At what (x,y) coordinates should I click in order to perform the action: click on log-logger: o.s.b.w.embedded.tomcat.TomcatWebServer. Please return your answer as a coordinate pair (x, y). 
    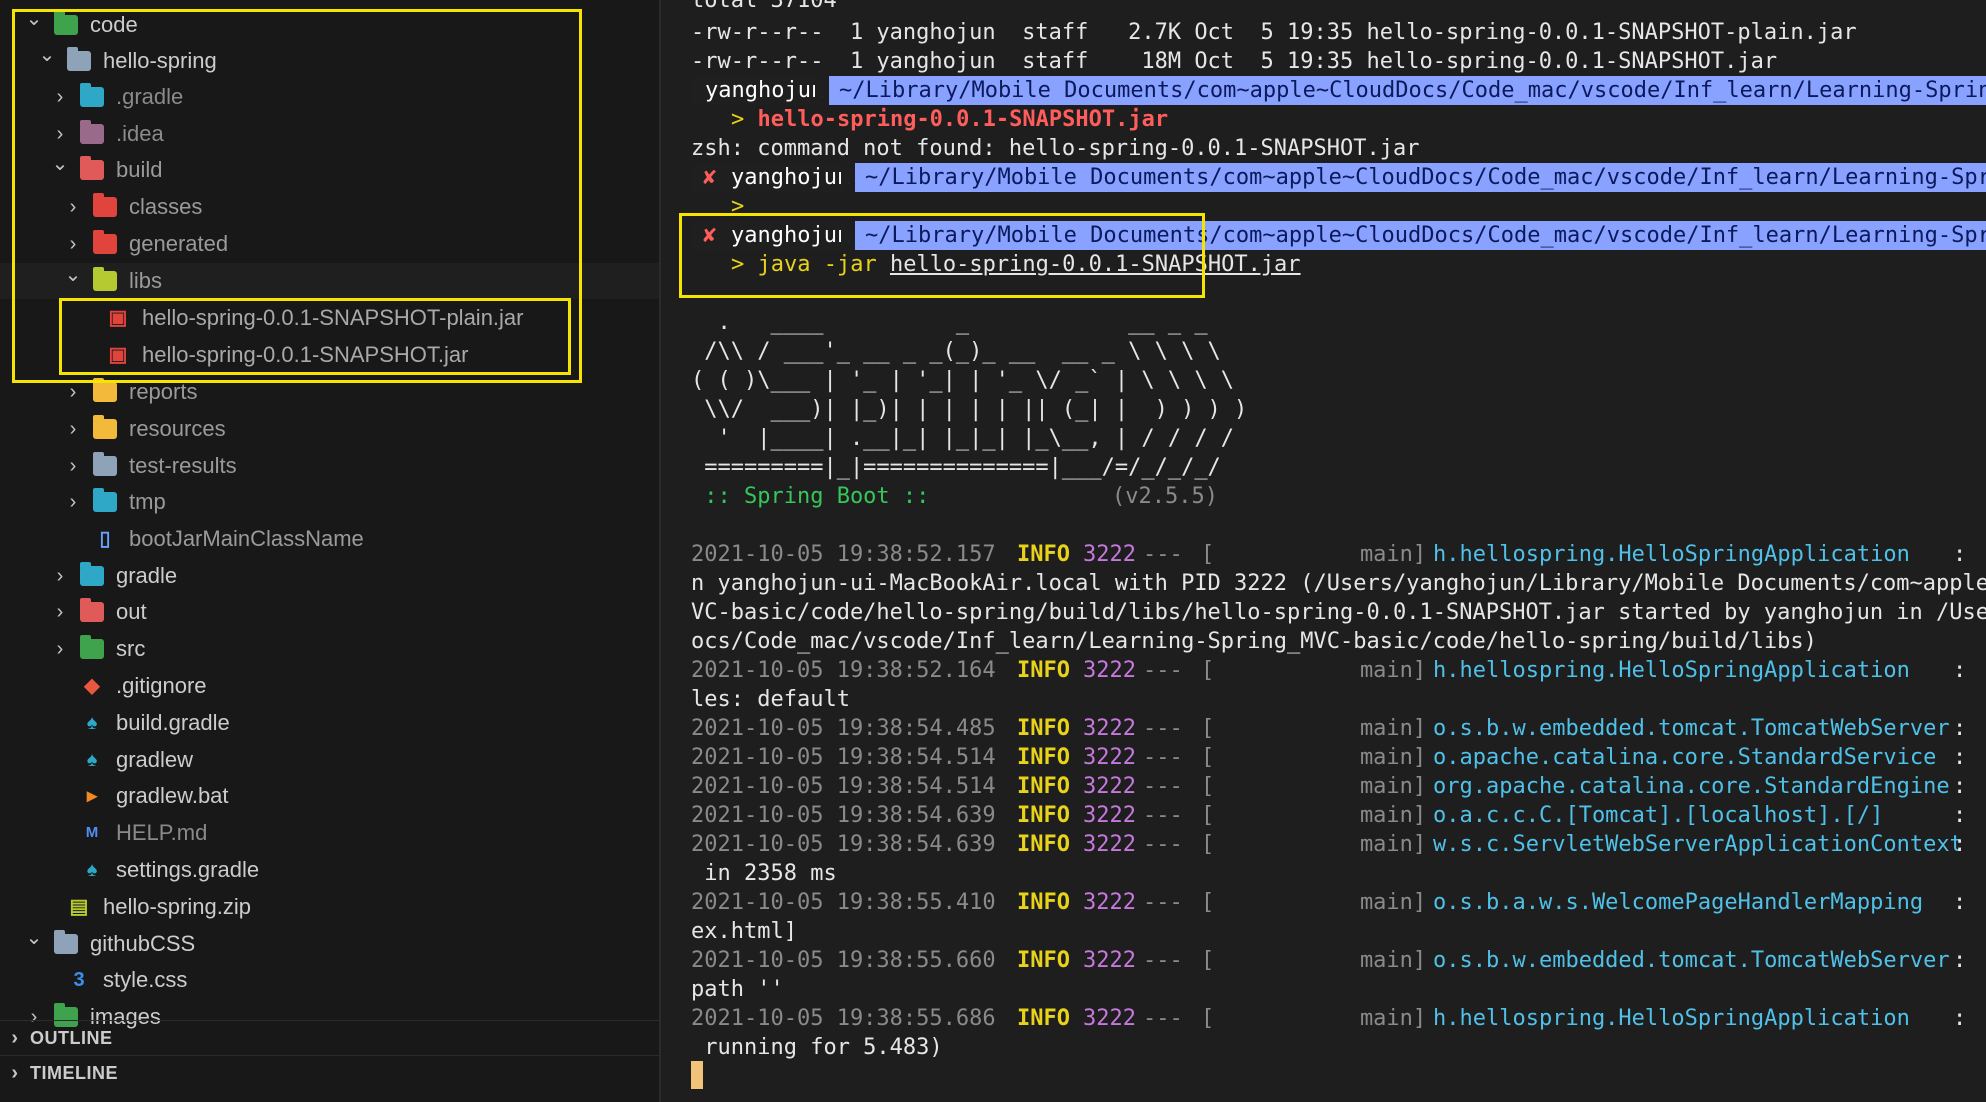
    Looking at the image, I should click on (1705, 728).